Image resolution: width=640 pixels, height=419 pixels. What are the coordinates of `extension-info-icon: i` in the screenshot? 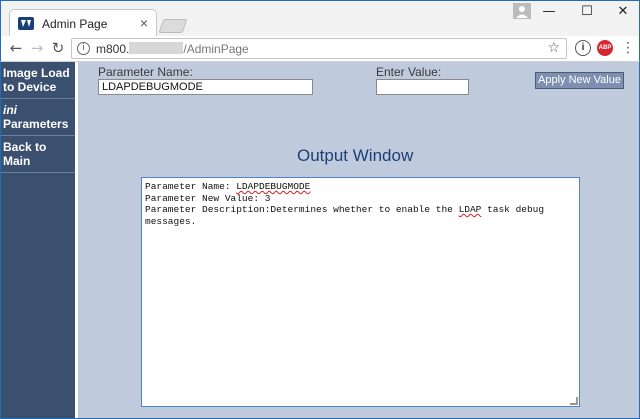 It's located at (583, 48).